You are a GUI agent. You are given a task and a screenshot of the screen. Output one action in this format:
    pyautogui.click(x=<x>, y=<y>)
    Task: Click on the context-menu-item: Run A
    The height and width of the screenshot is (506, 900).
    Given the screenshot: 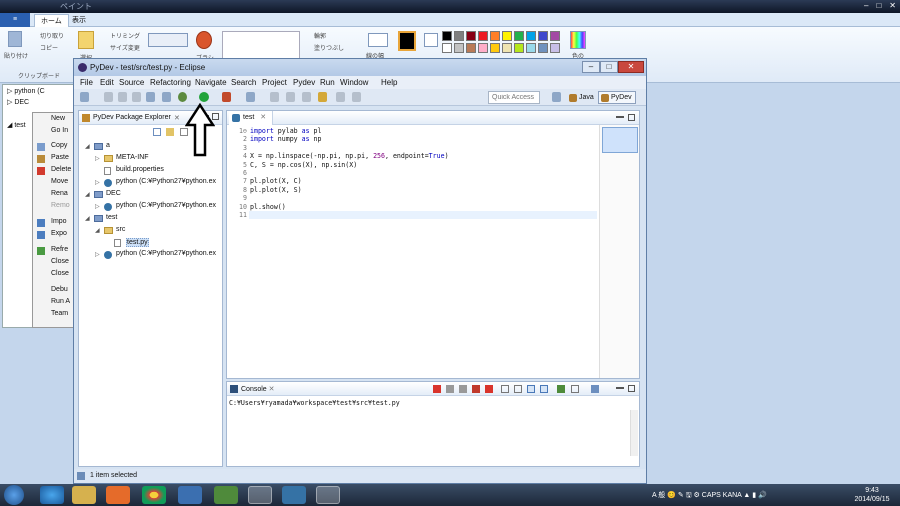 What is the action you would take?
    pyautogui.click(x=60, y=301)
    